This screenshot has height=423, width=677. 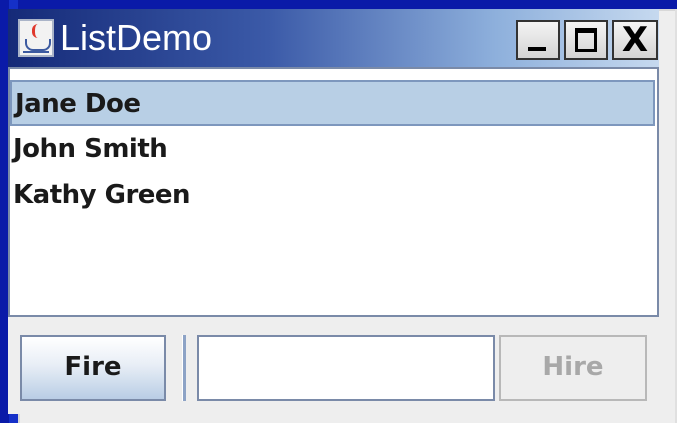 What do you see at coordinates (332, 150) in the screenshot?
I see `list-item-john-smith: John Smith` at bounding box center [332, 150].